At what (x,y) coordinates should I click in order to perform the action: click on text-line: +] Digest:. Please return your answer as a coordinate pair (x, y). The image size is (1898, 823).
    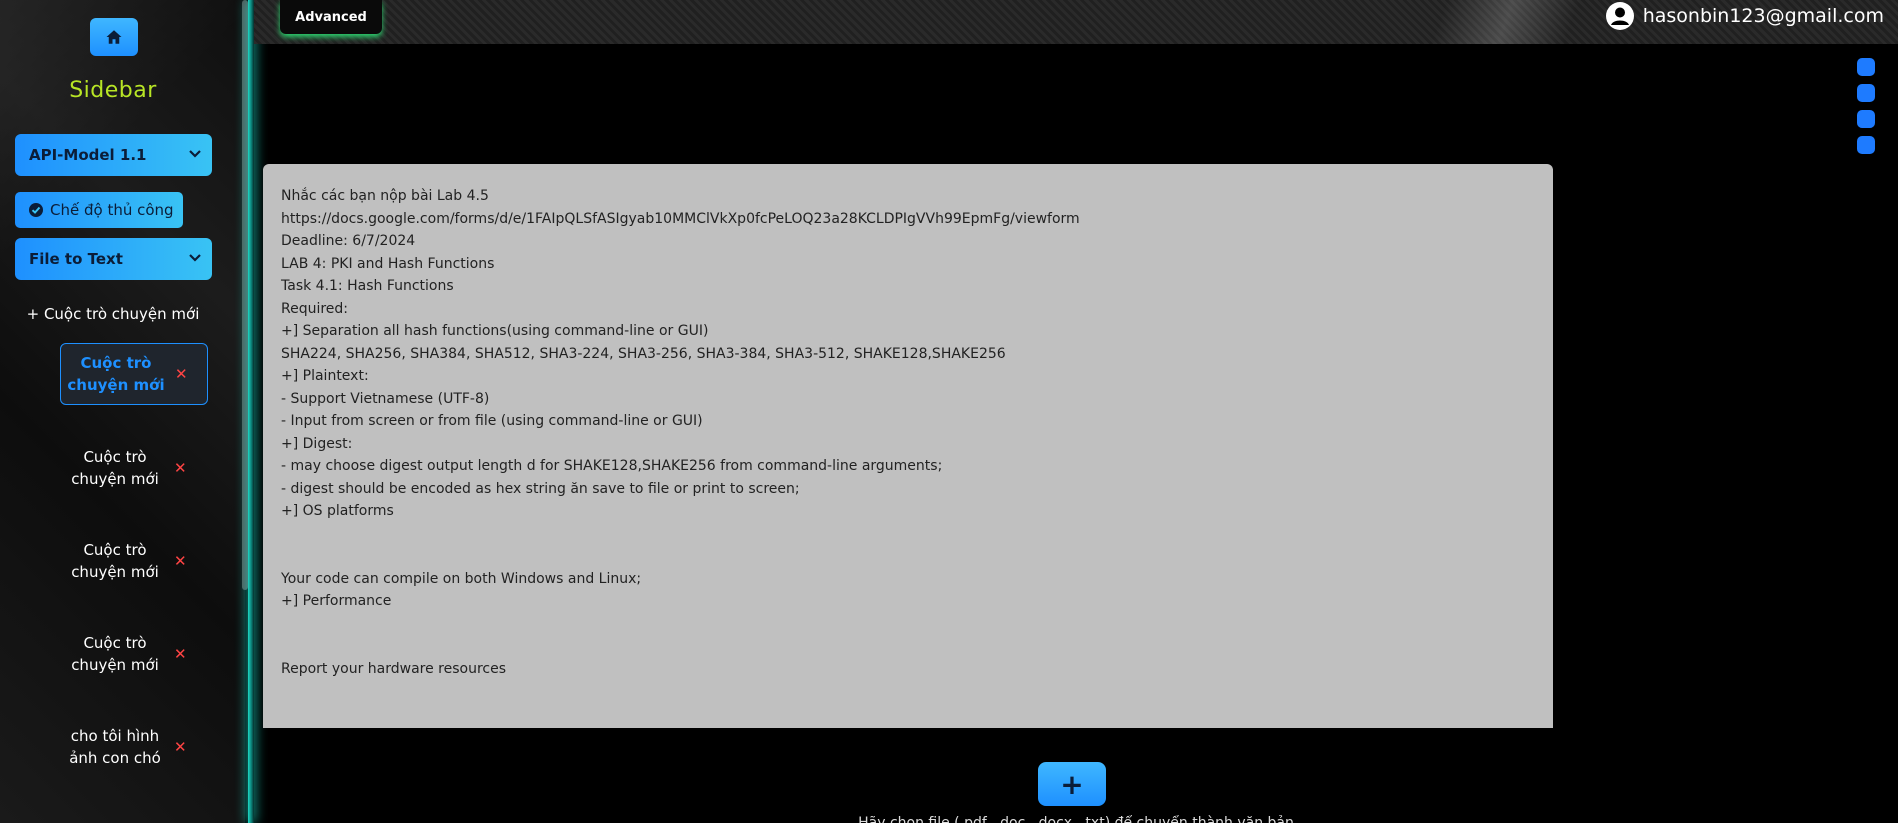
    Looking at the image, I should click on (317, 443).